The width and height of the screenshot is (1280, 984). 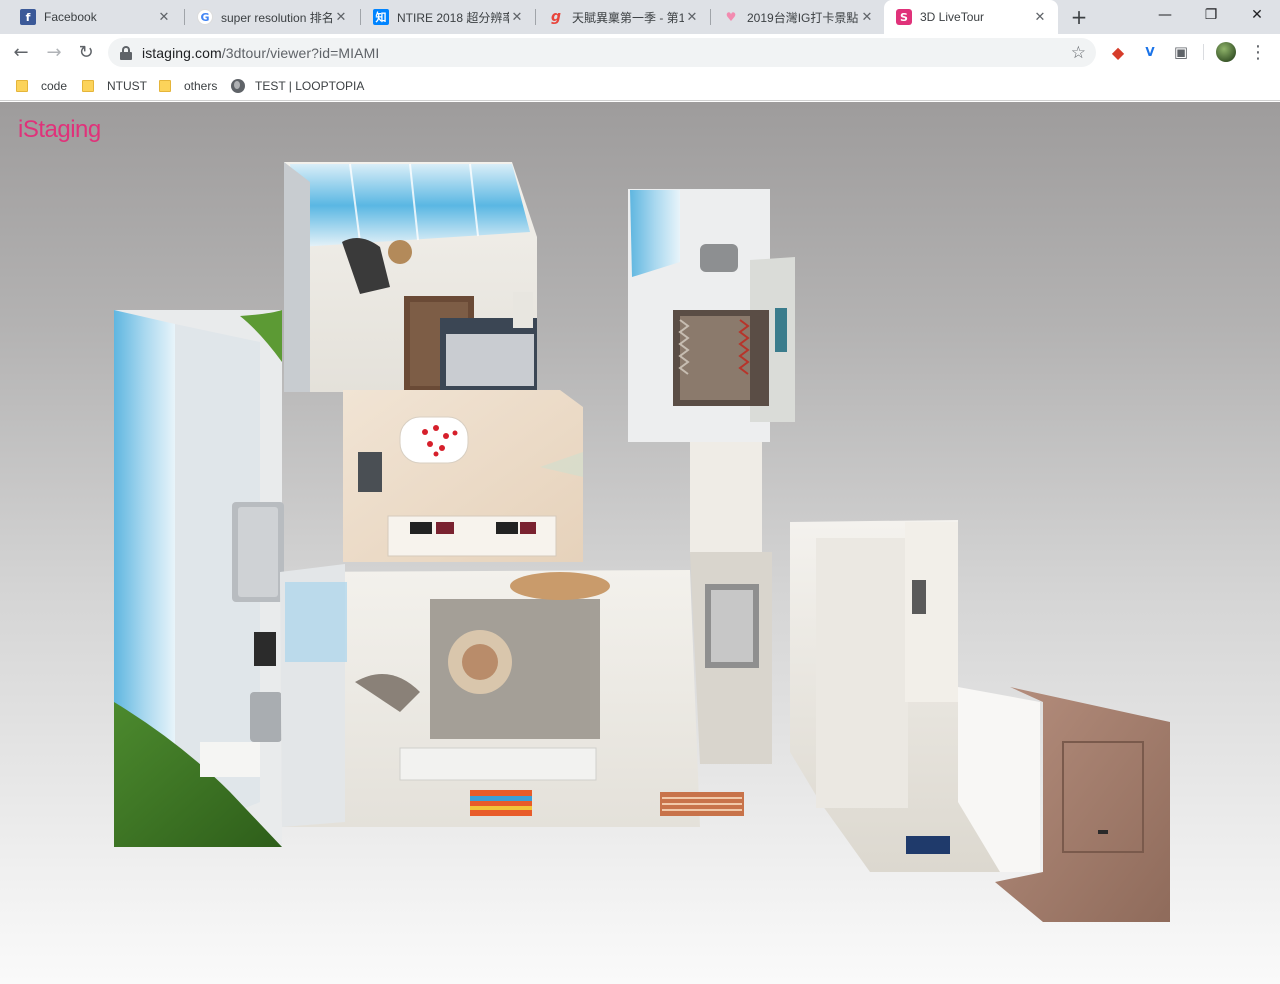 What do you see at coordinates (277, 17) in the screenshot?
I see `tab-title: super resolution 排名` at bounding box center [277, 17].